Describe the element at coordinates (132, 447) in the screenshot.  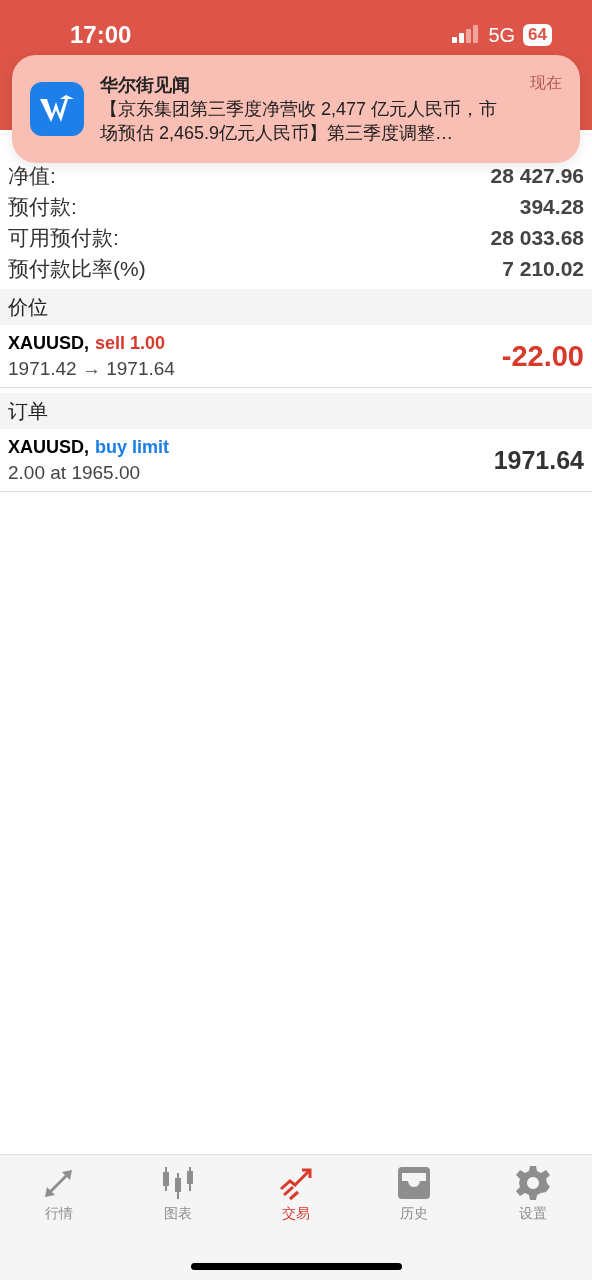
I see `trade-action: buy limit` at that location.